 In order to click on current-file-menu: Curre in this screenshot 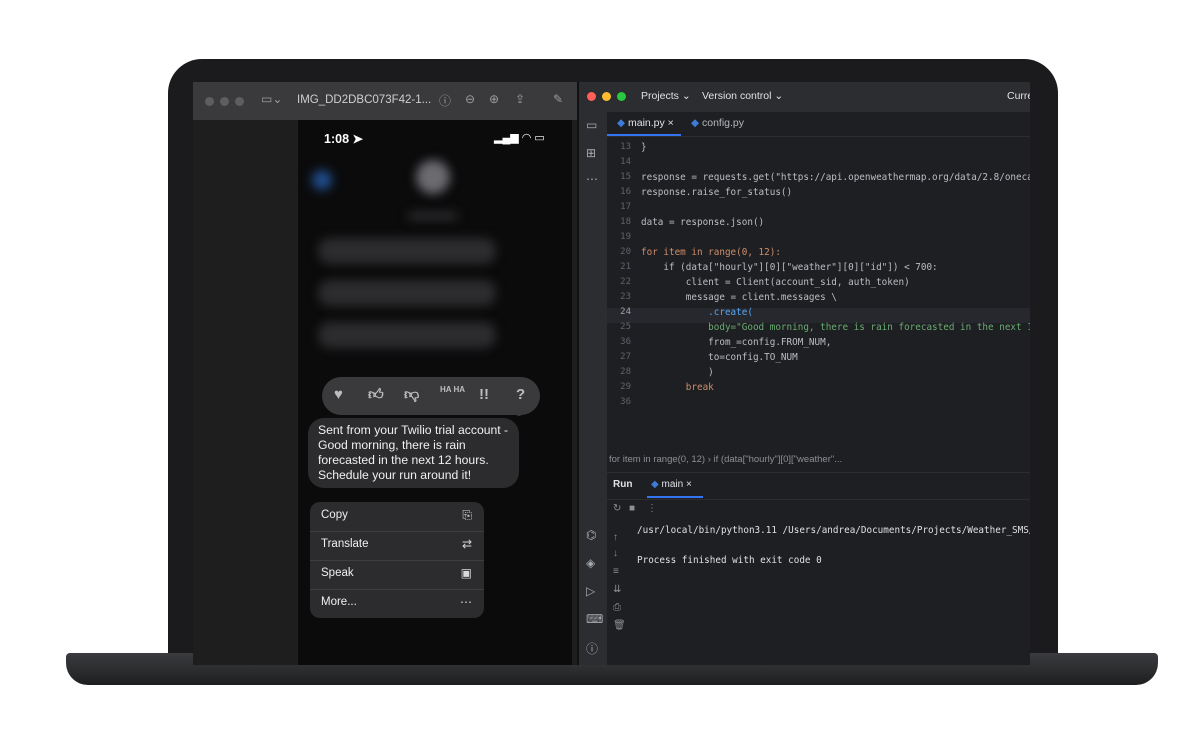, I will do `click(1018, 96)`.